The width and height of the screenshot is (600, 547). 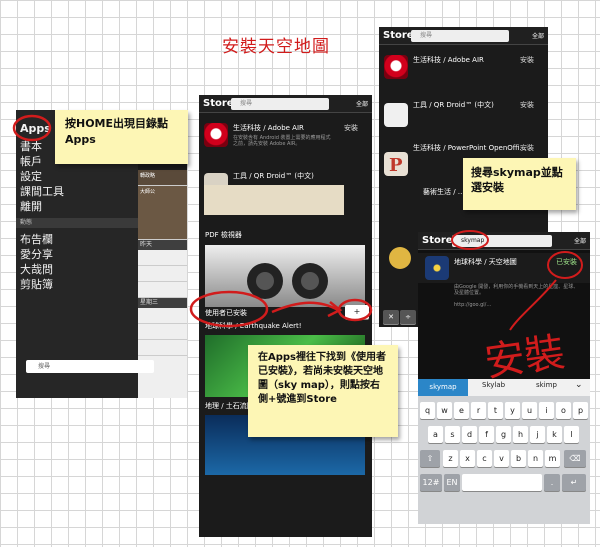 I want to click on store-header: Store skymap 全部, so click(x=504, y=241).